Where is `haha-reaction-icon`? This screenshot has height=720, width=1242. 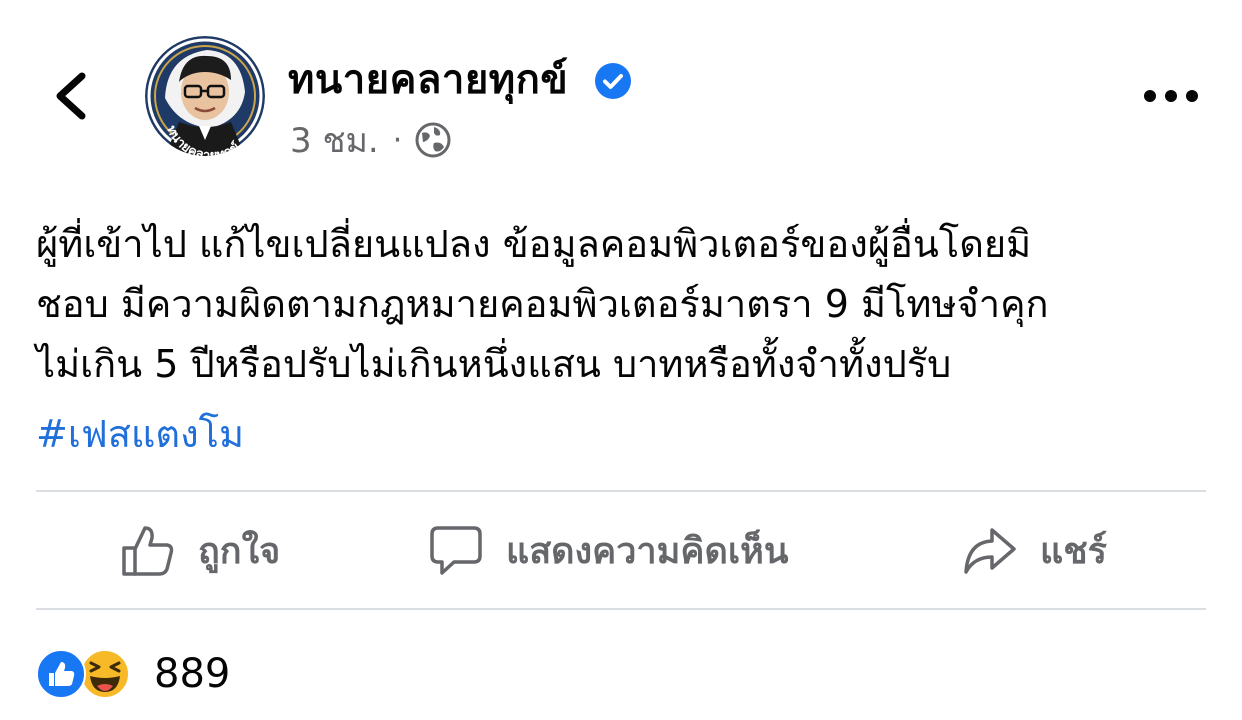 haha-reaction-icon is located at coordinates (105, 674).